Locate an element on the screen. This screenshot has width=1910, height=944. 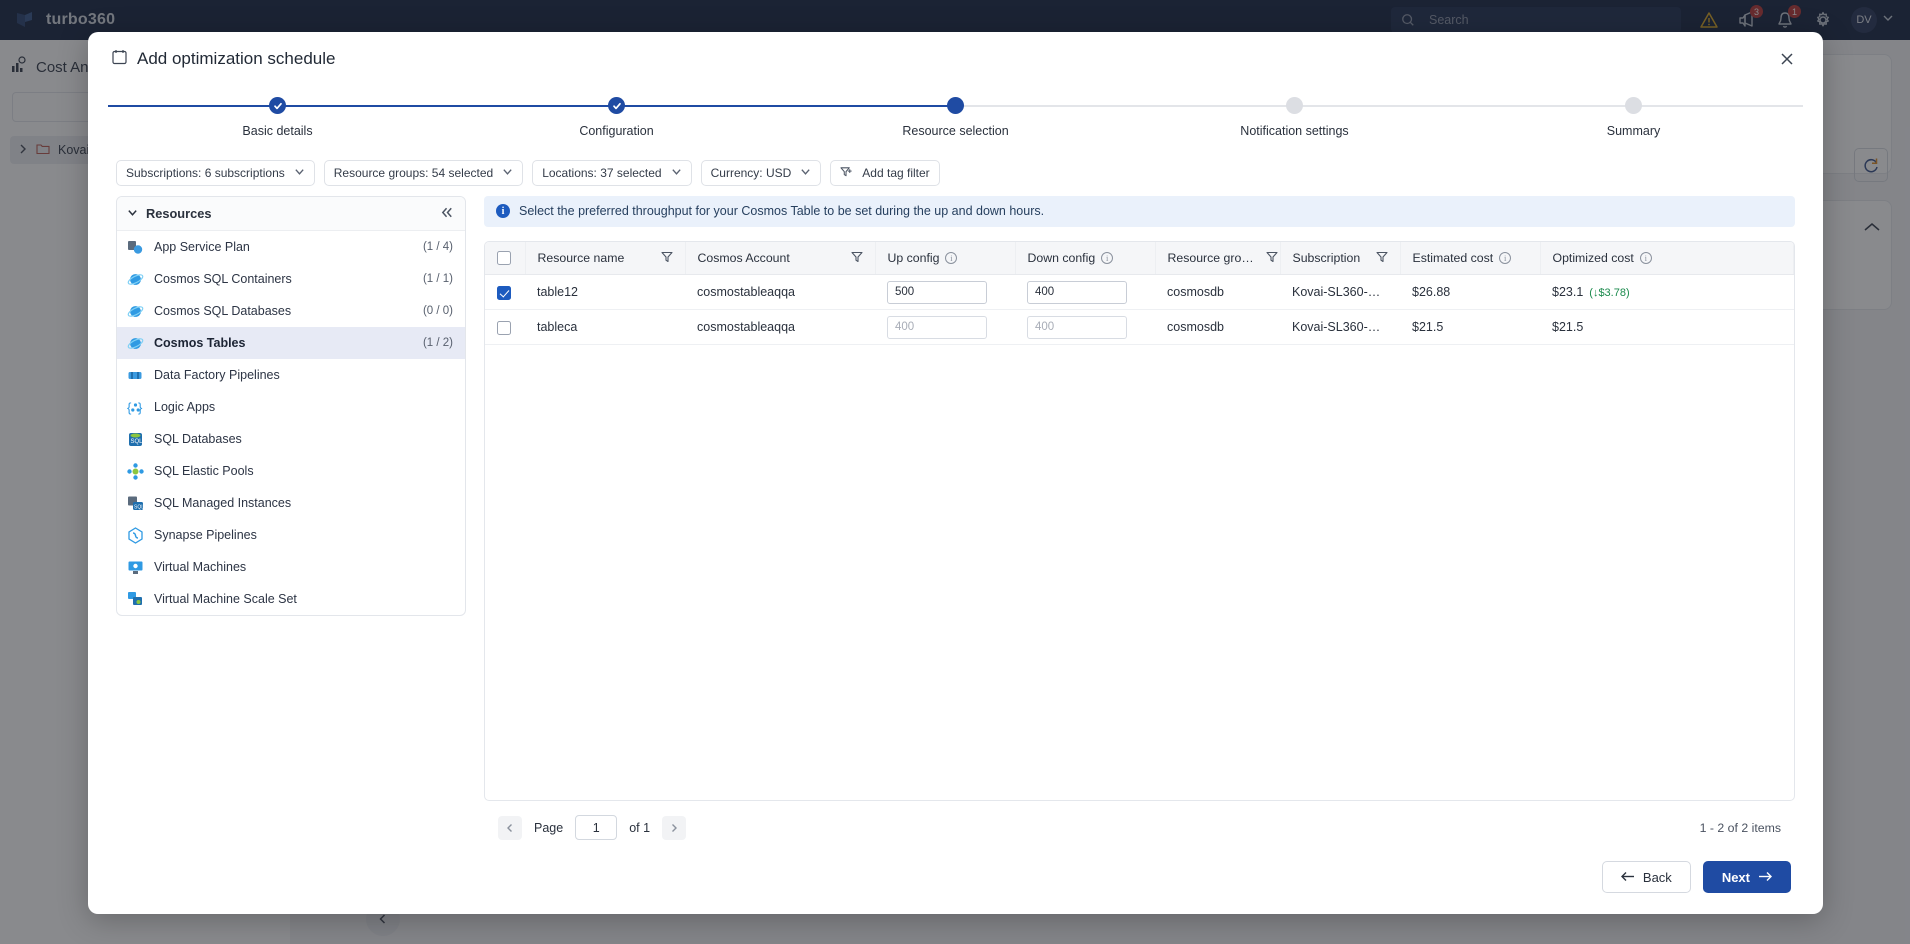
stepper-label: Notification settings is located at coordinates (1294, 131).